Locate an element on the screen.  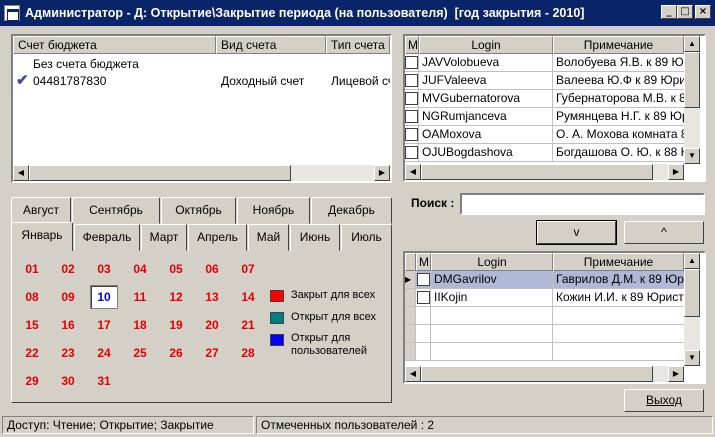
day-15: 15 is located at coordinates (32, 325).